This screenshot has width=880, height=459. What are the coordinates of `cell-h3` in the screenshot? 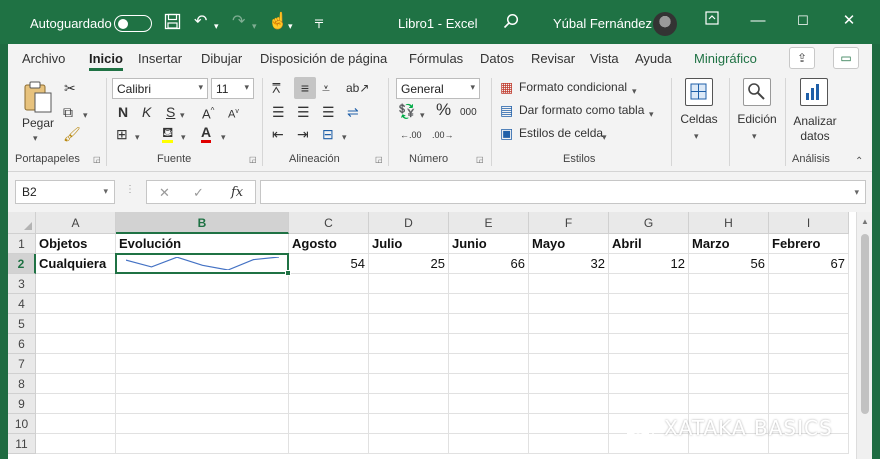 It's located at (729, 284).